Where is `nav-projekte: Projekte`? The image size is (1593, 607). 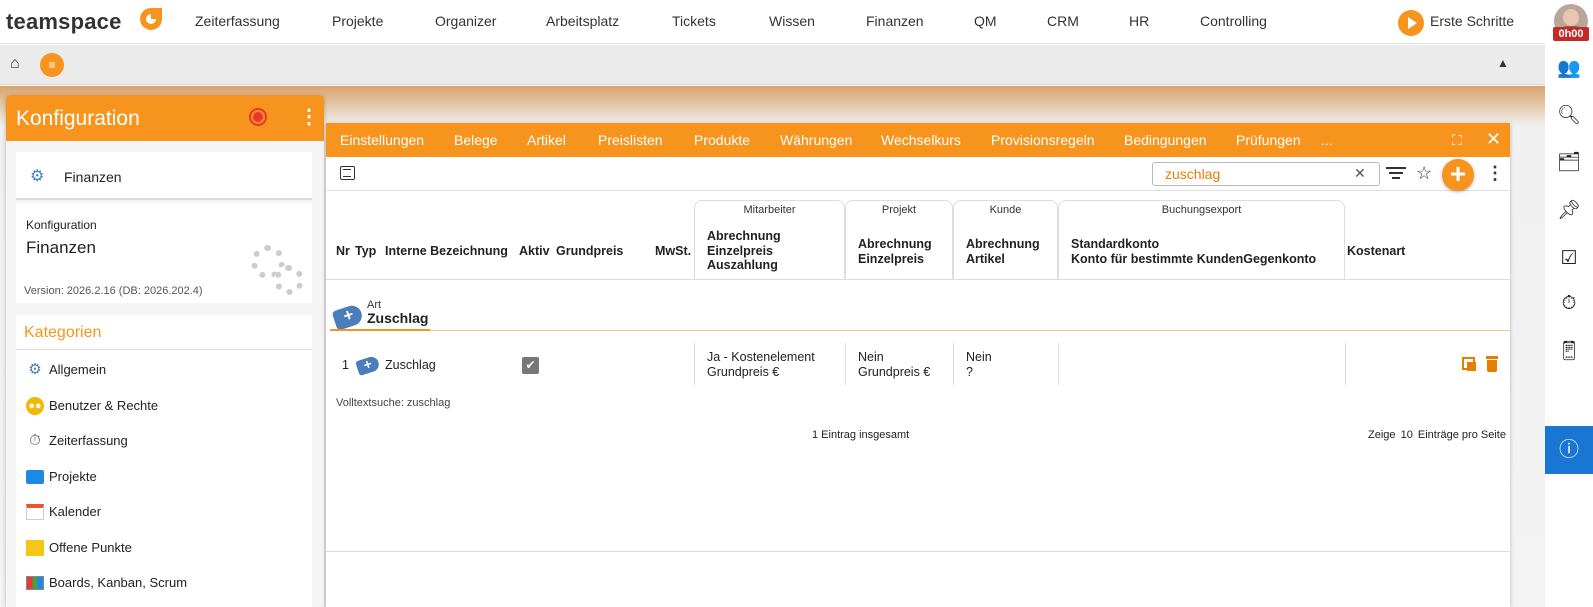
nav-projekte: Projekte is located at coordinates (357, 21).